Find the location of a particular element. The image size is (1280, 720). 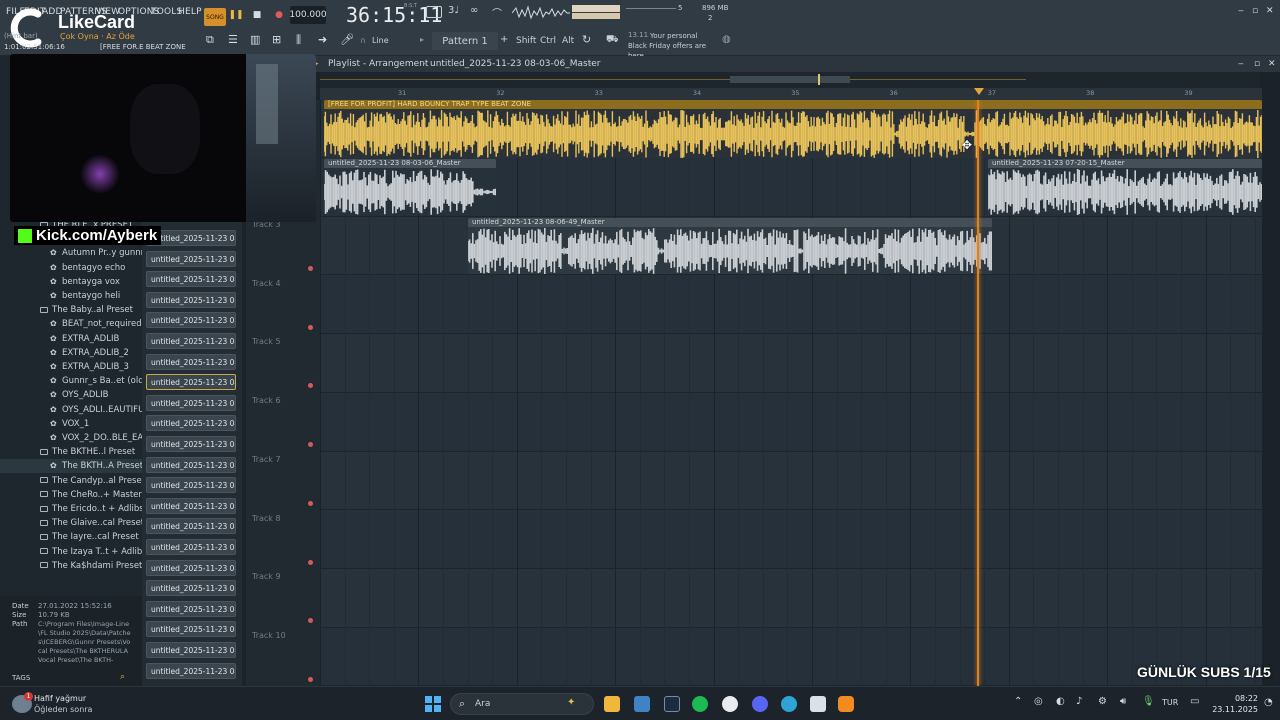

windows-start-icon is located at coordinates (433, 704).